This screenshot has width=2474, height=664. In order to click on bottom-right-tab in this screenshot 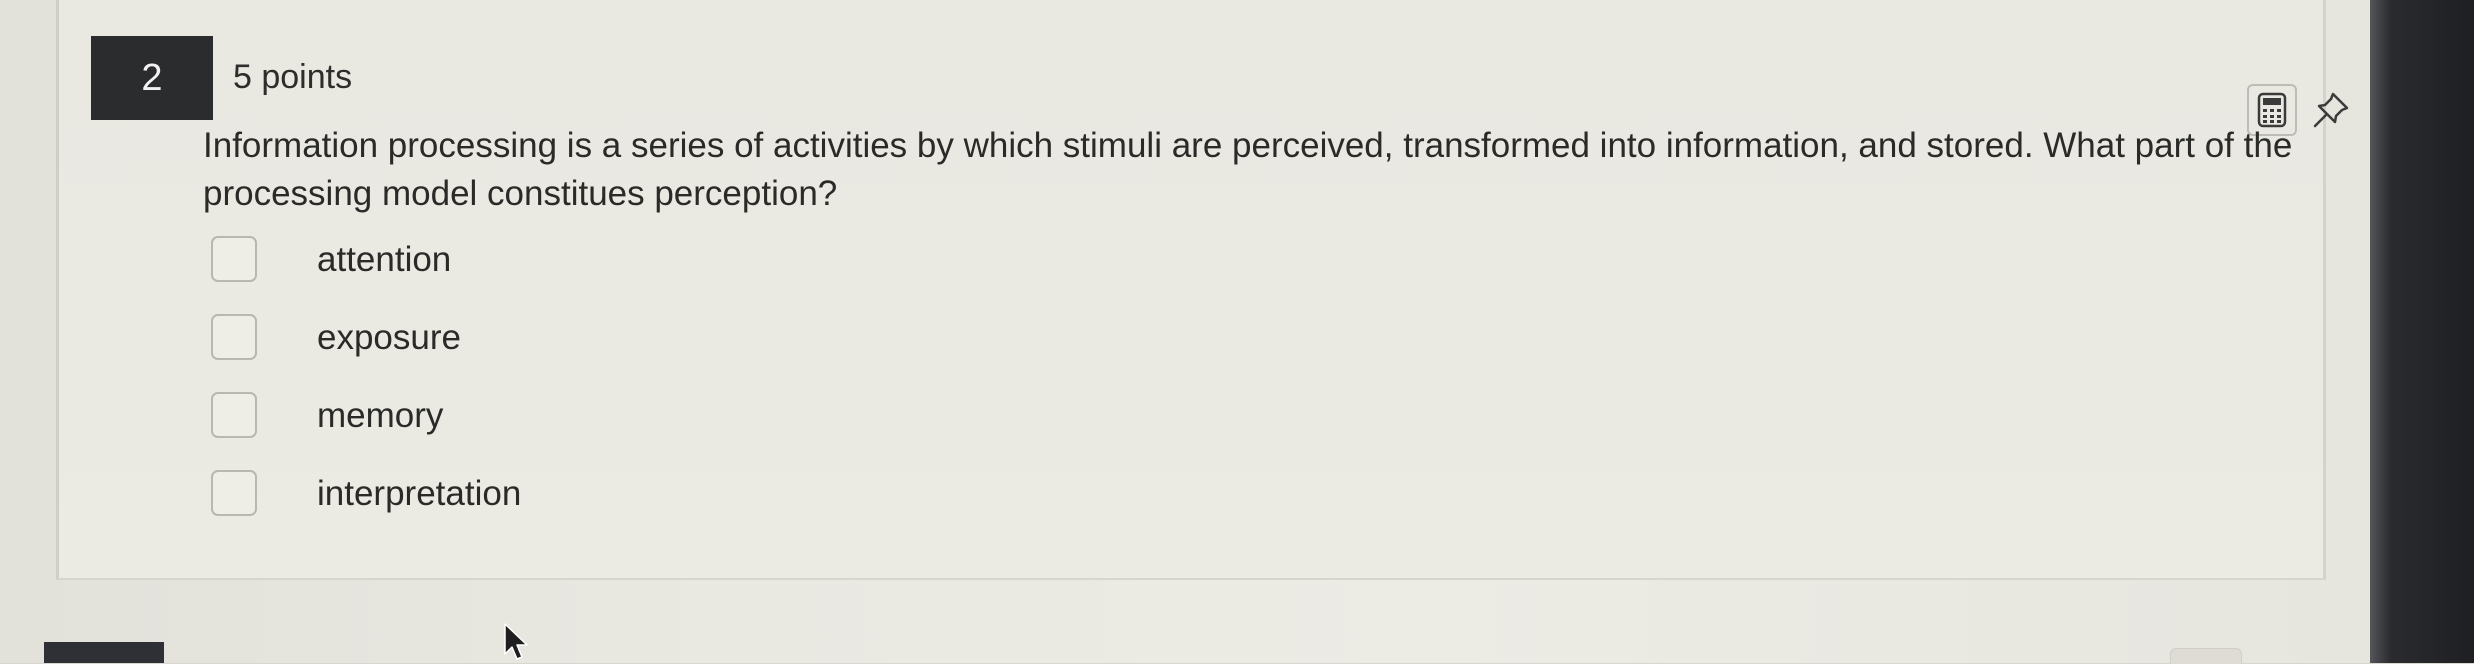, I will do `click(2206, 656)`.